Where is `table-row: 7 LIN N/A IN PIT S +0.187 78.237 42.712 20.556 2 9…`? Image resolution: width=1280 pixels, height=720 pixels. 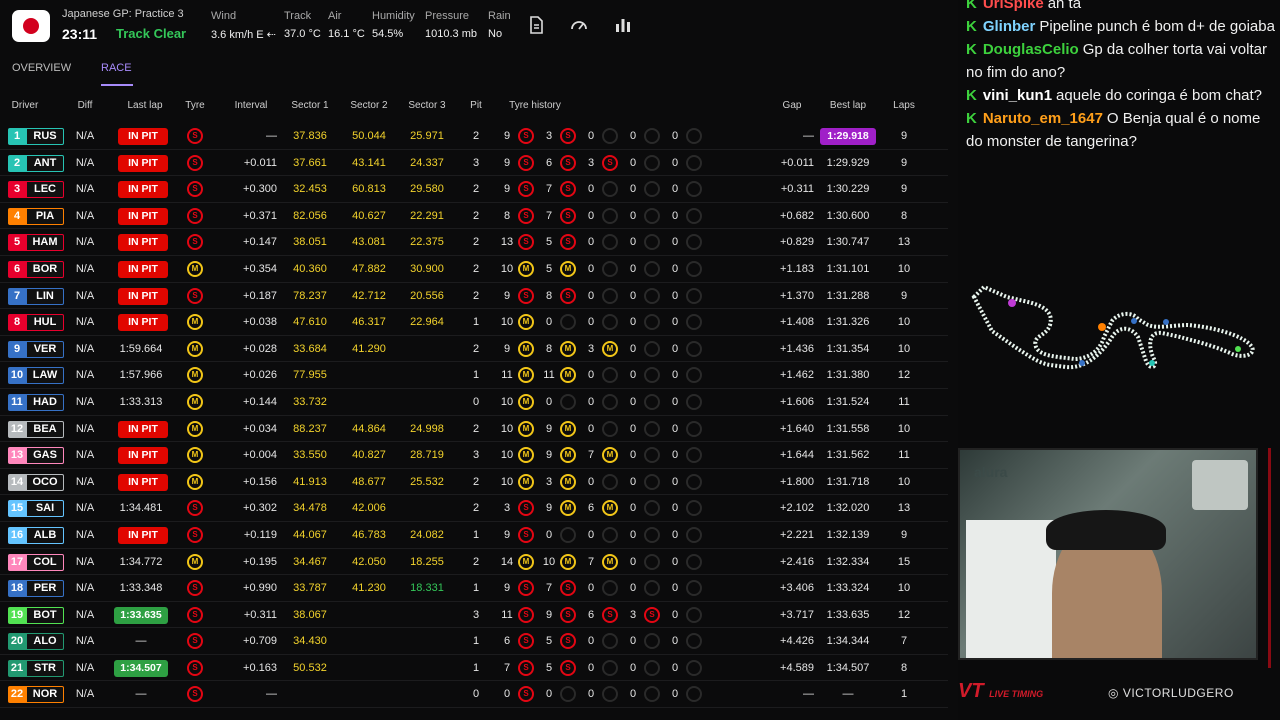 table-row: 7 LIN N/A IN PIT S +0.187 78.237 42.712 20.556 2 9… is located at coordinates (474, 296).